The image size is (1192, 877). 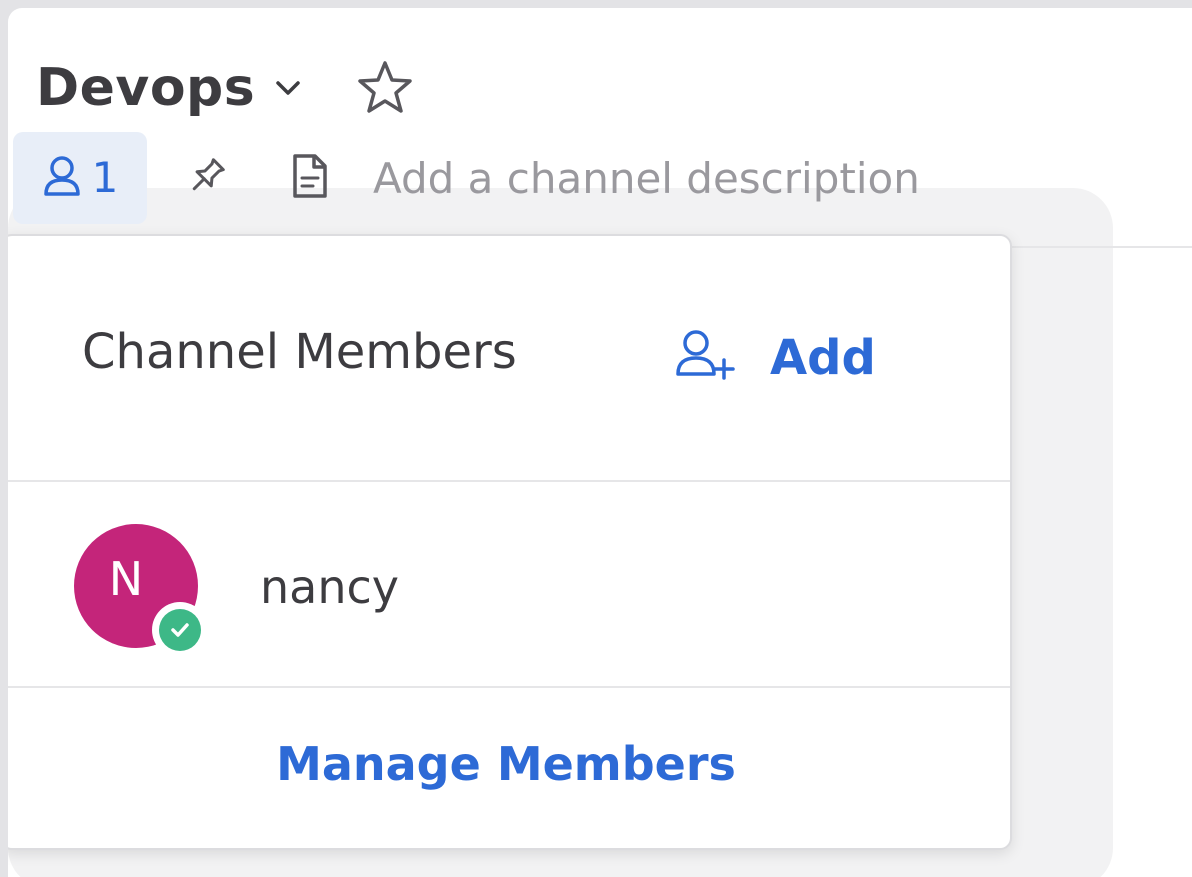 I want to click on pinned-messages-button, so click(x=207, y=178).